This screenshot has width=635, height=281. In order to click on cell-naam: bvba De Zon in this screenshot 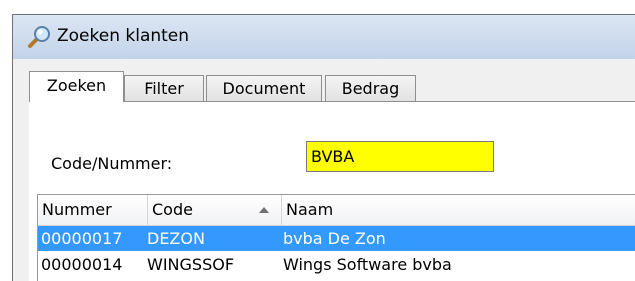, I will do `click(334, 238)`.